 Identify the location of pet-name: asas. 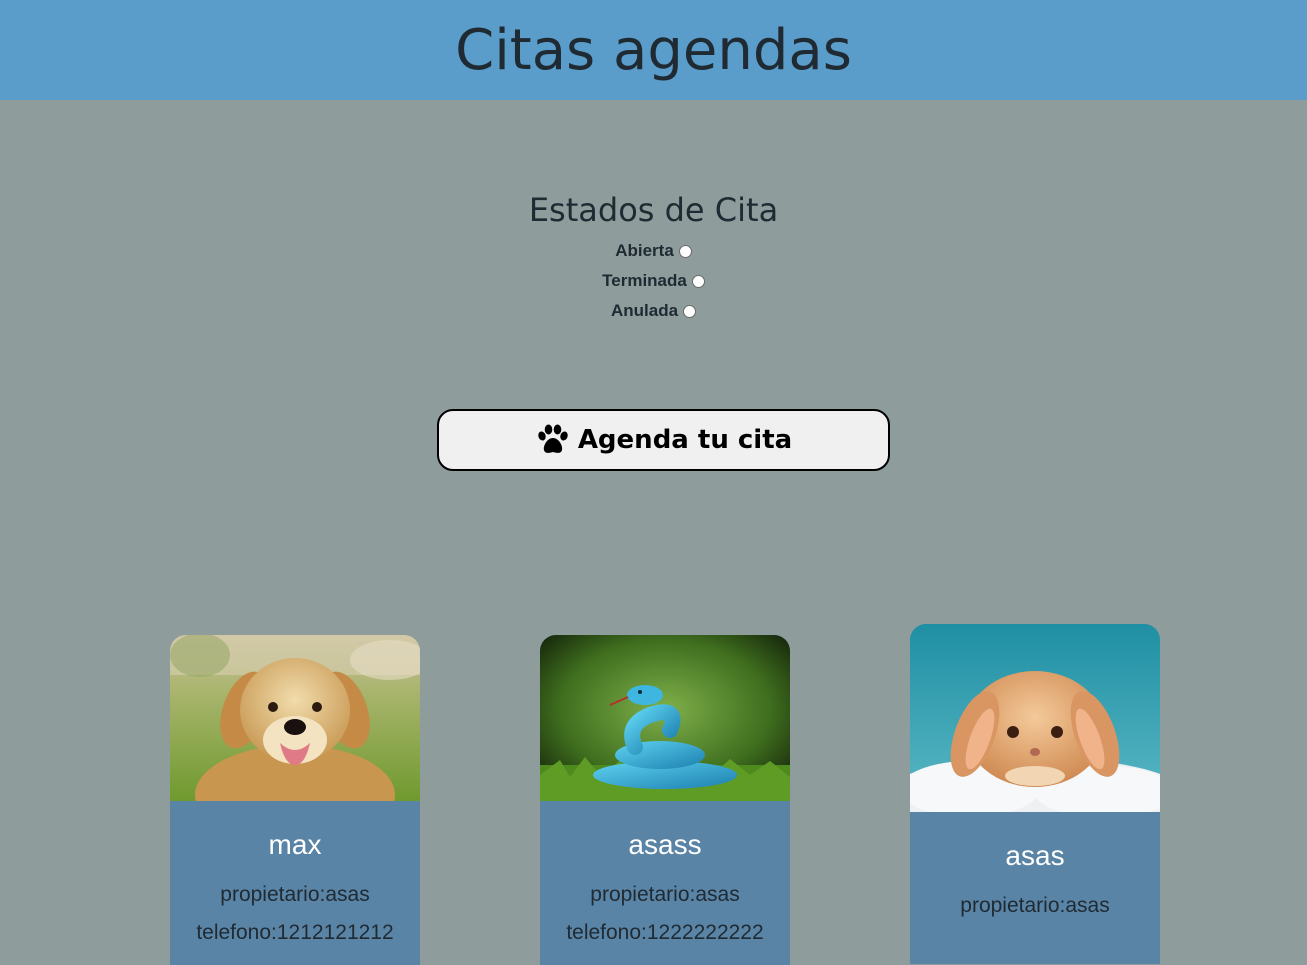
(1035, 855).